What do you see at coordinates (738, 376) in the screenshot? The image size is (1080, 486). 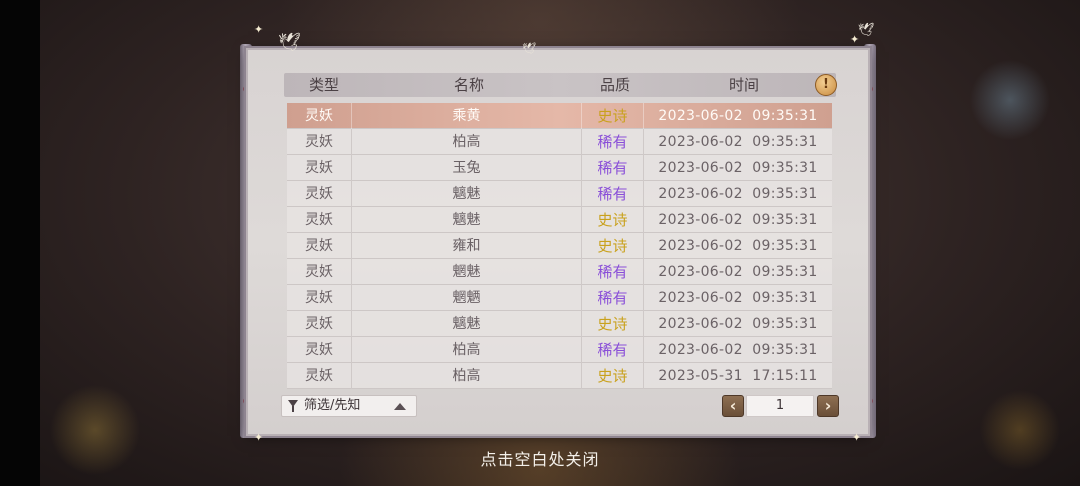 I see `row-time: 2023-05-31 17:15:11` at bounding box center [738, 376].